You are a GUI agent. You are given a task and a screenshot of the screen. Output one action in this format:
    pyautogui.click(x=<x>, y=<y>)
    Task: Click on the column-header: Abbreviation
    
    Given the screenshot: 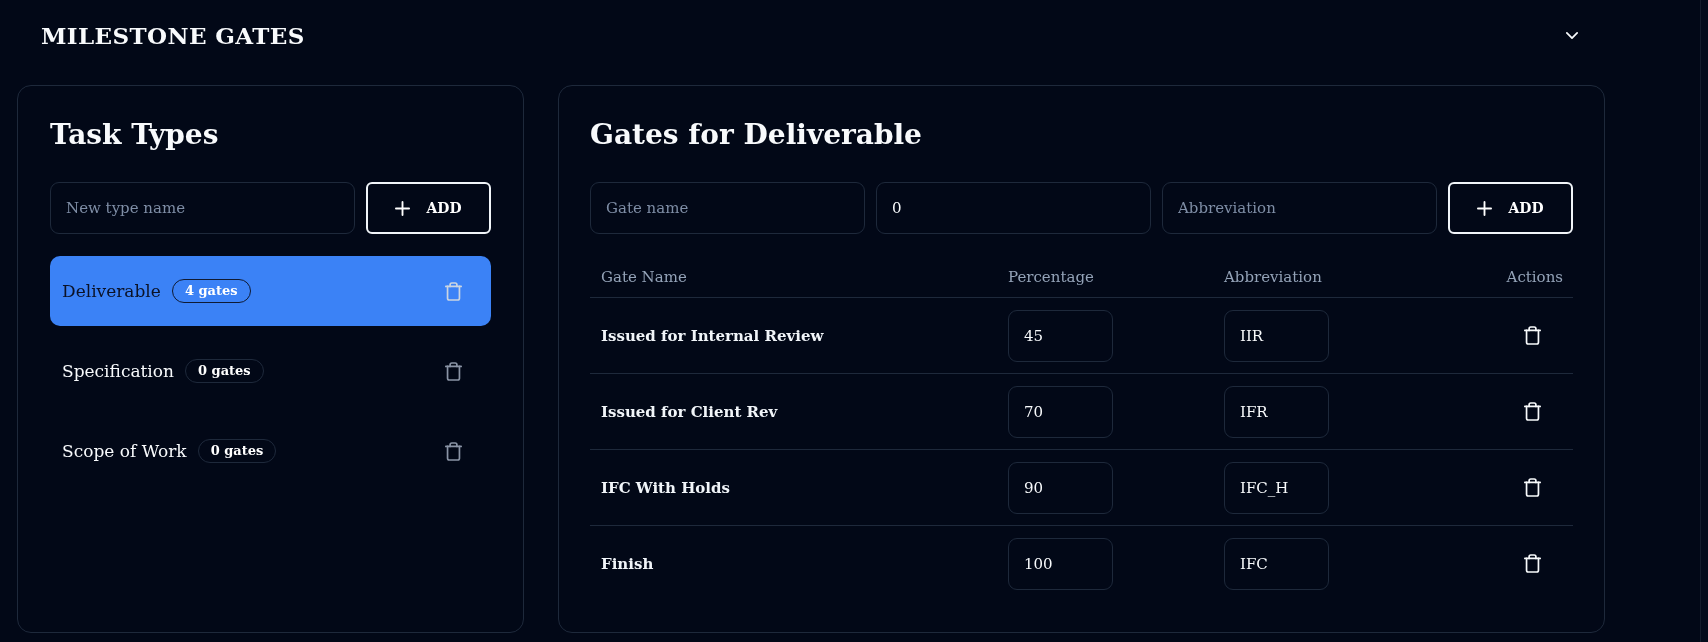 What is the action you would take?
    pyautogui.click(x=1273, y=277)
    